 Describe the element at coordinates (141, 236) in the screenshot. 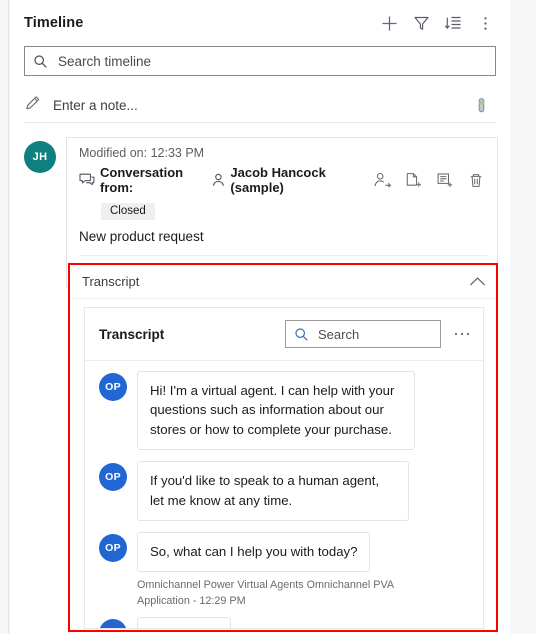

I see `conversation-subject: New product request` at that location.